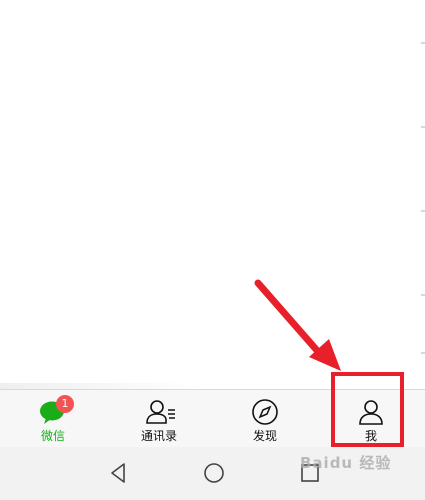  I want to click on annotation-highlight-box, so click(367, 409).